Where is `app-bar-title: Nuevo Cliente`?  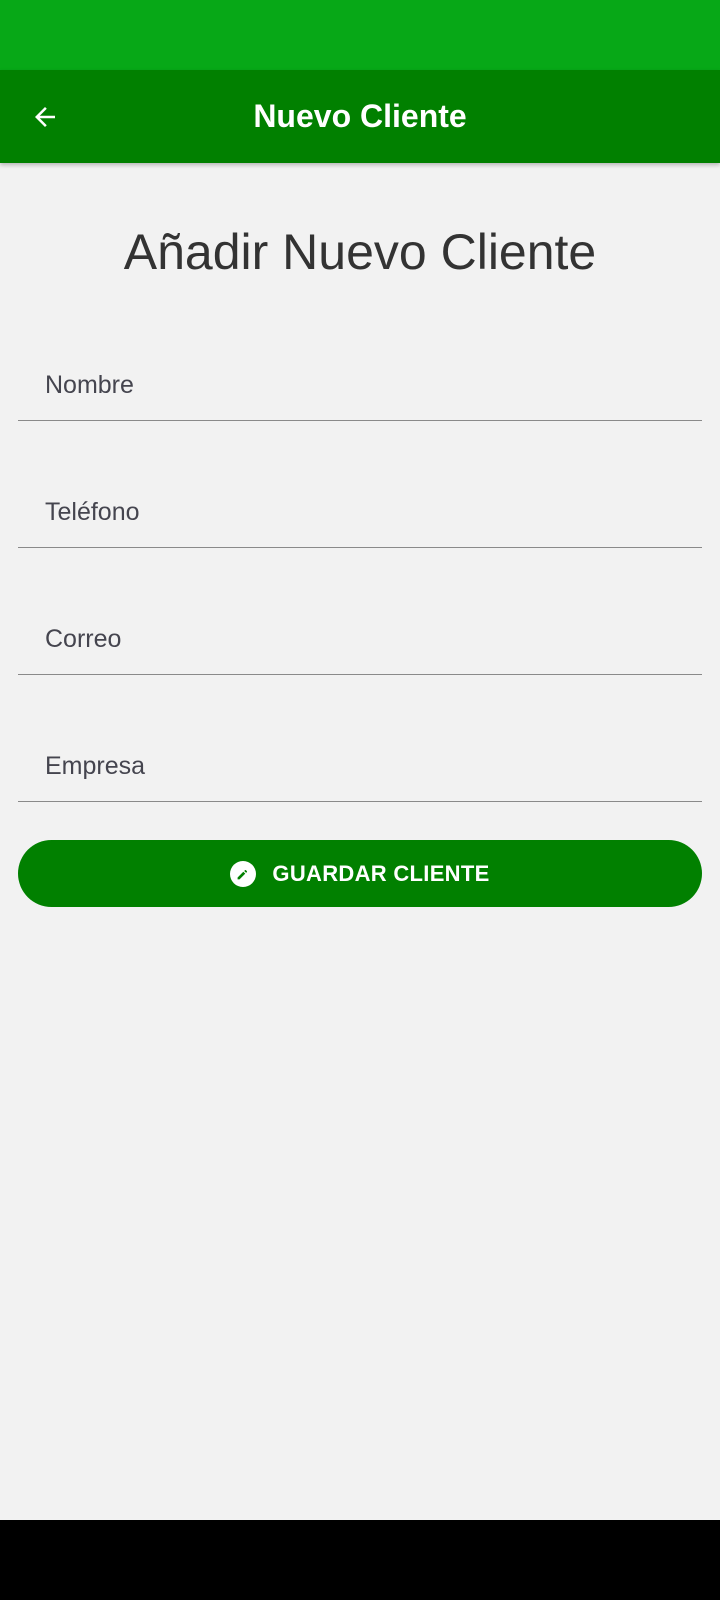 app-bar-title: Nuevo Cliente is located at coordinates (360, 116).